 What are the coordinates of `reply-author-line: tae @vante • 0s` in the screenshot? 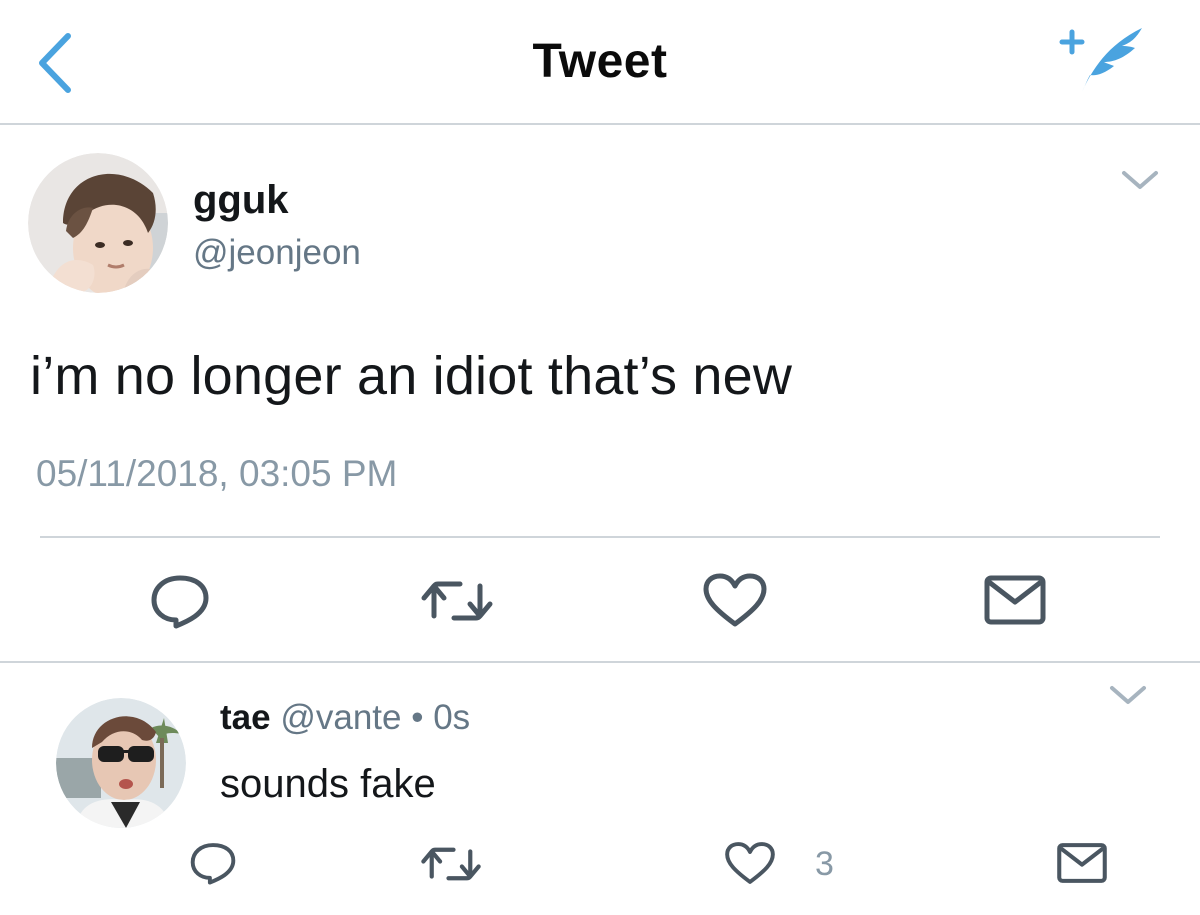 It's located at (345, 718).